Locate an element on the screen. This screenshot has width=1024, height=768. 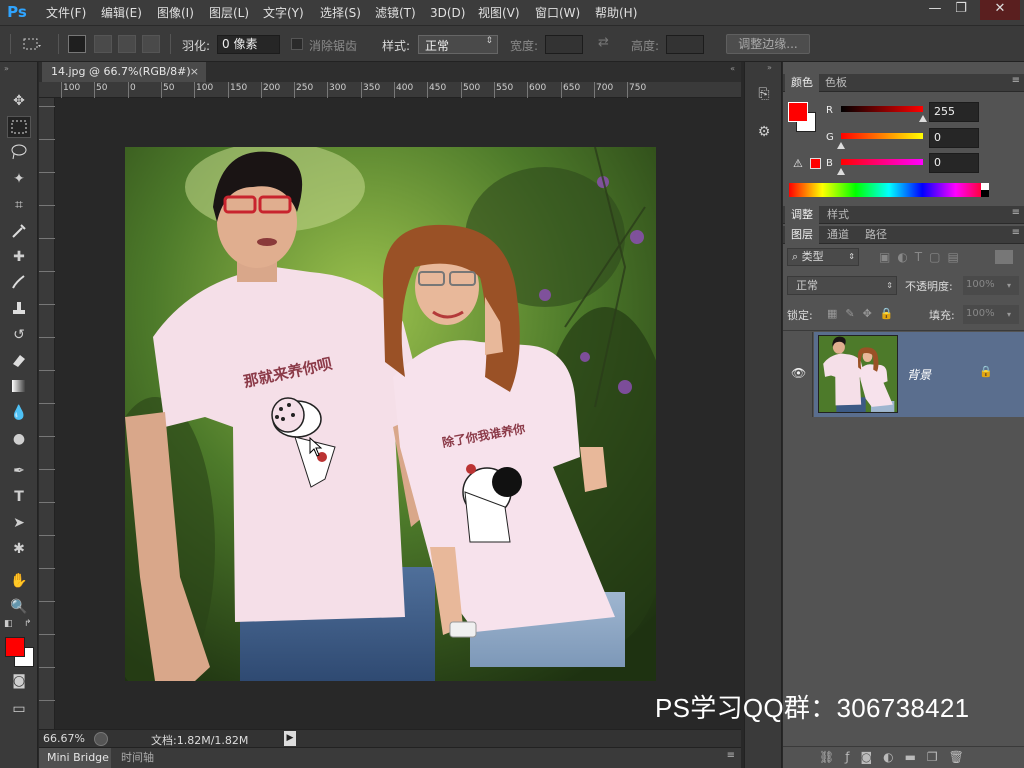
swap-colors-icon: ↱ is located at coordinates (28, 624).